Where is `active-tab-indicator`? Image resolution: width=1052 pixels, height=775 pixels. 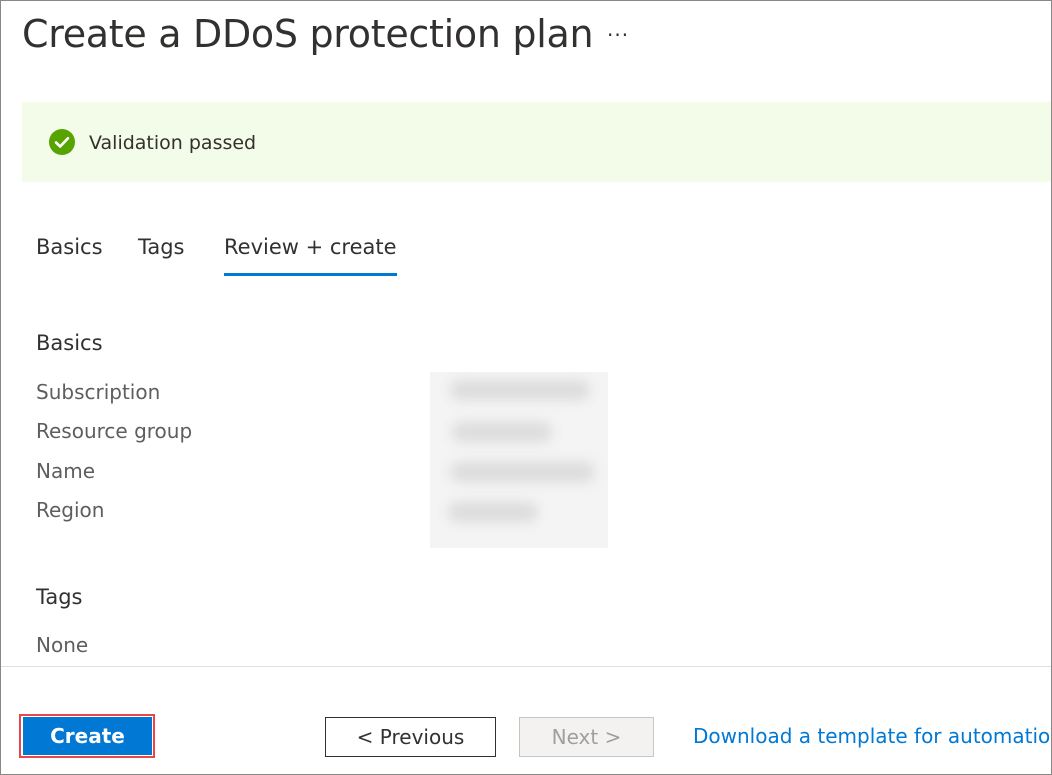
active-tab-indicator is located at coordinates (310, 274).